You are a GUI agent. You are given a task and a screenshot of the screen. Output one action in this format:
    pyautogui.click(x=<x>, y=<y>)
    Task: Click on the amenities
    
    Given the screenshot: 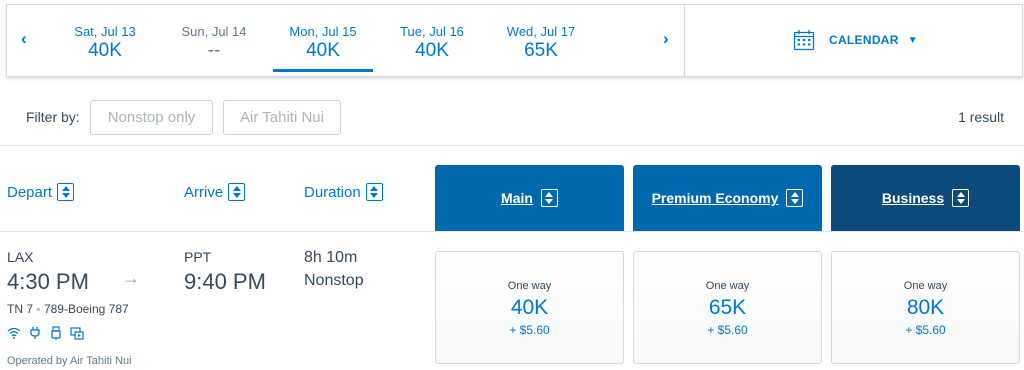 What is the action you would take?
    pyautogui.click(x=45, y=333)
    